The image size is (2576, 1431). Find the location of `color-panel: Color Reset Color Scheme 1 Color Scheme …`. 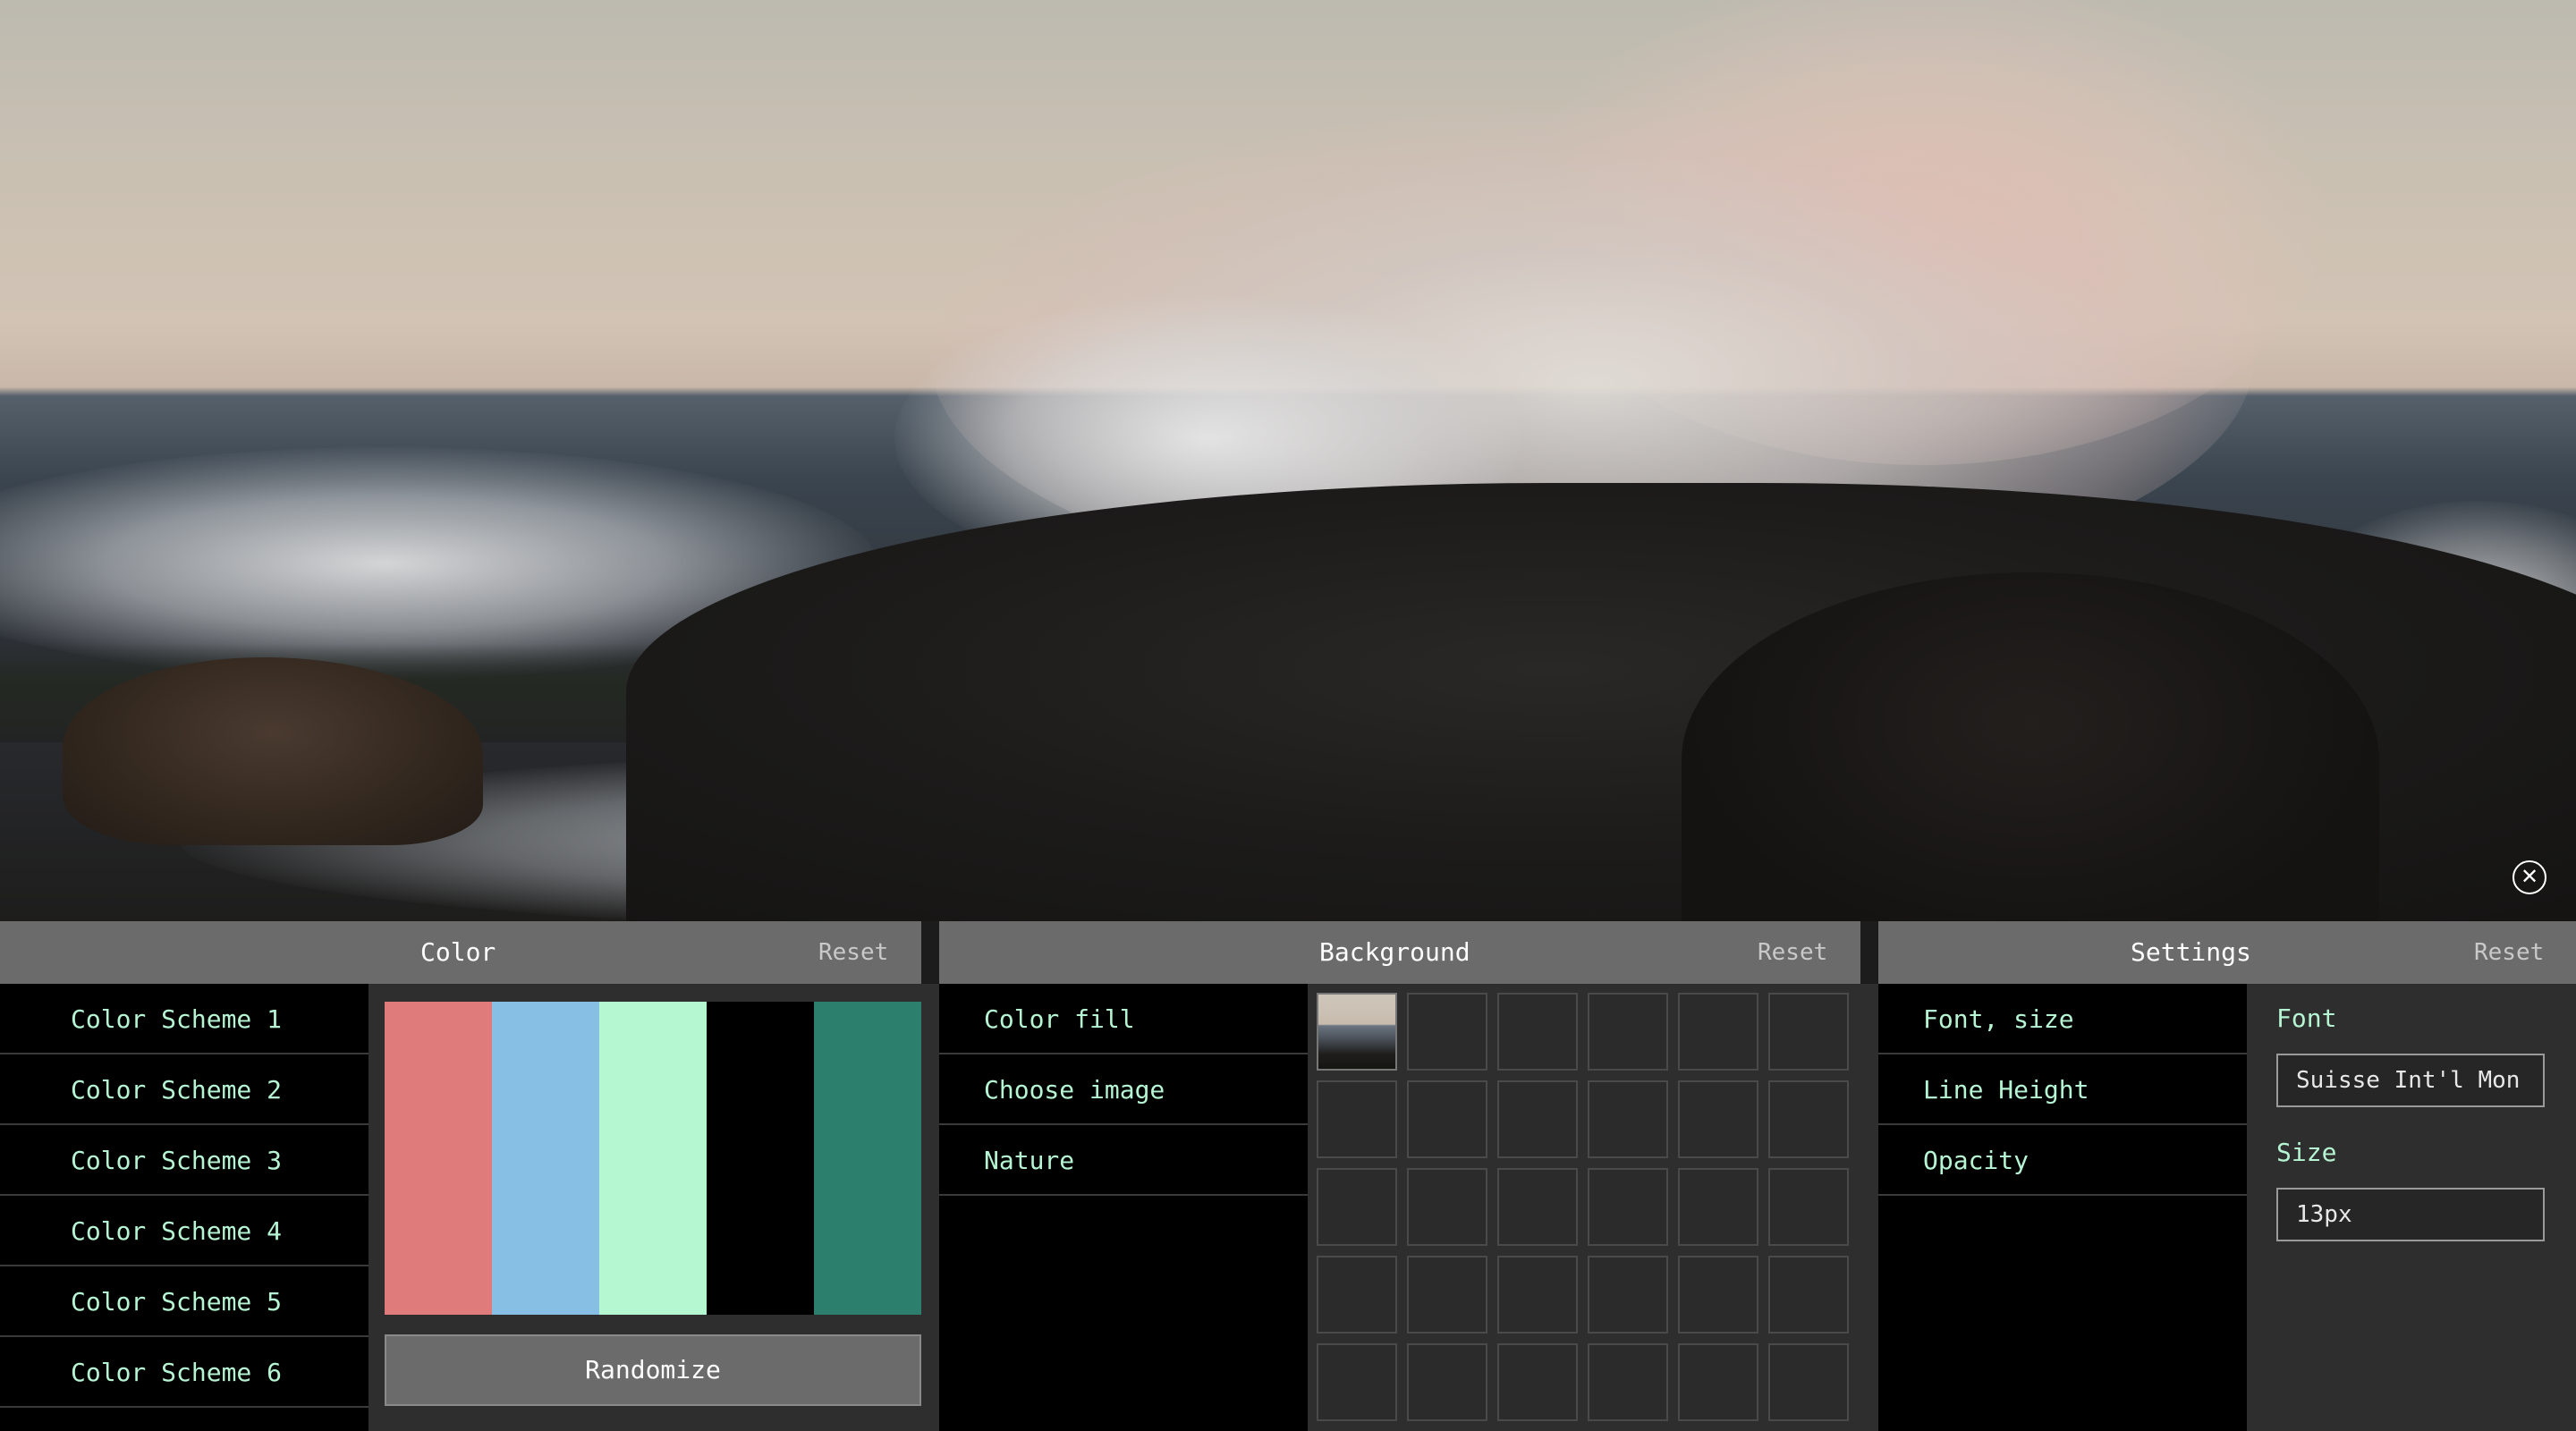

color-panel: Color Reset Color Scheme 1 Color Scheme … is located at coordinates (460, 1176).